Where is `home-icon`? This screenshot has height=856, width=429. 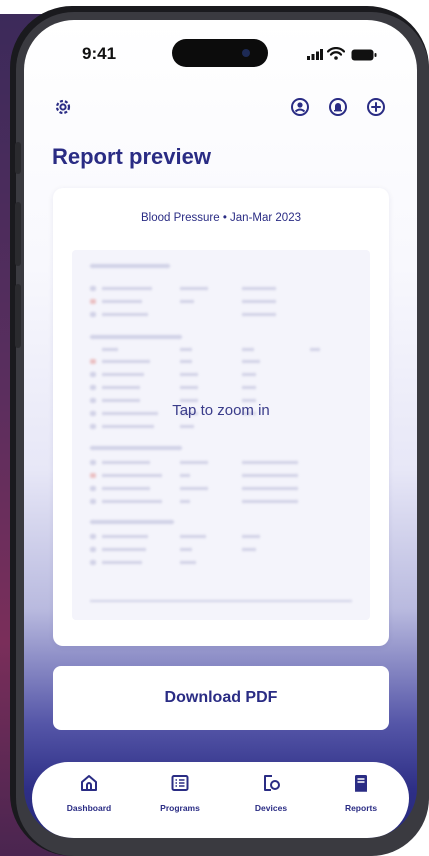 home-icon is located at coordinates (89, 783).